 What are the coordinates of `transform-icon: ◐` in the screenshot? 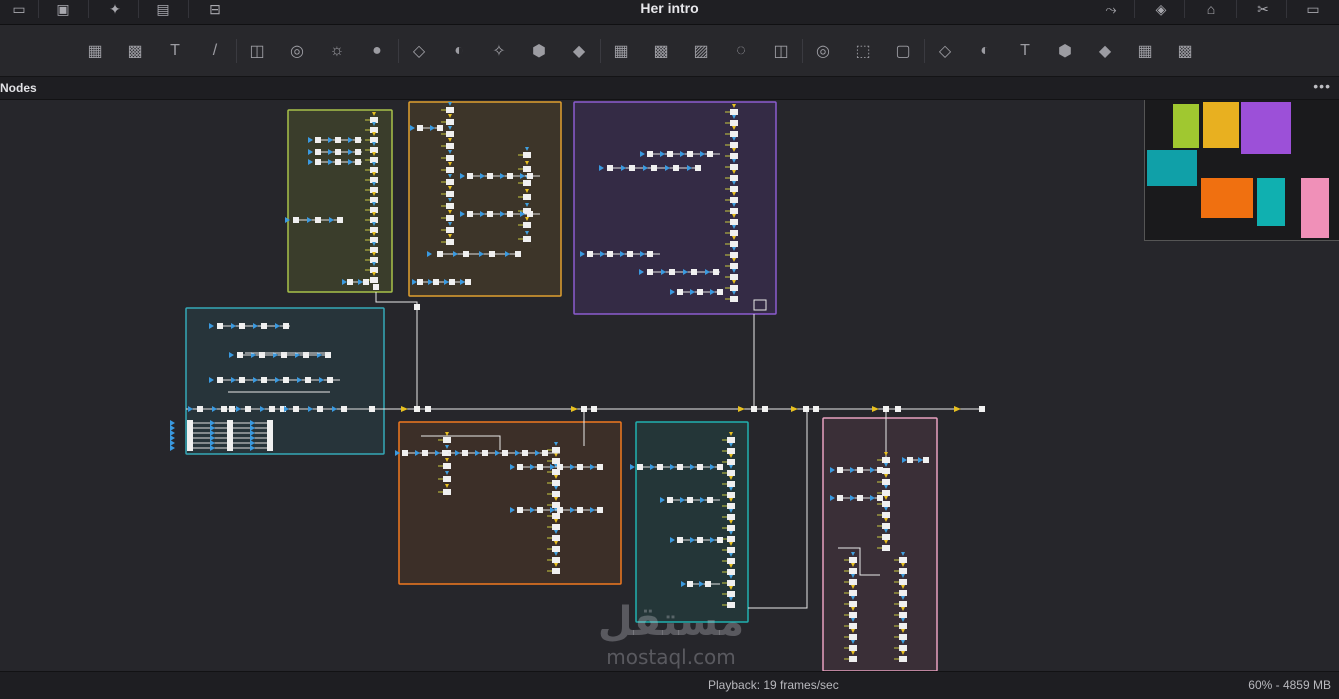 It's located at (459, 51).